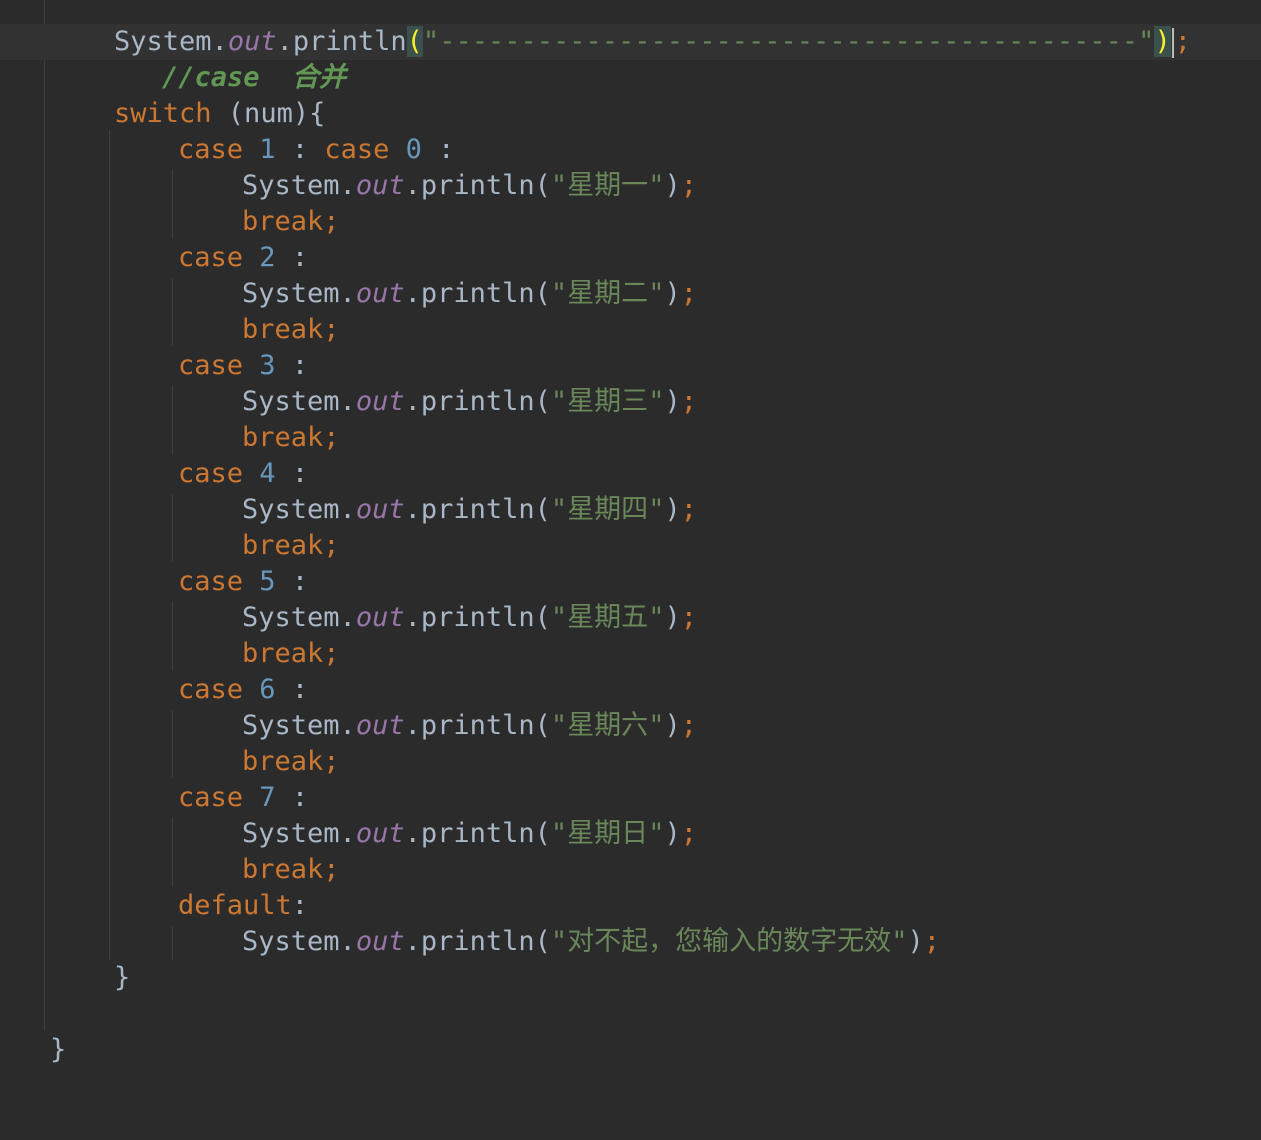 This screenshot has height=1140, width=1261. What do you see at coordinates (630, 78) in the screenshot?
I see `code-line-comment: //case 合并` at bounding box center [630, 78].